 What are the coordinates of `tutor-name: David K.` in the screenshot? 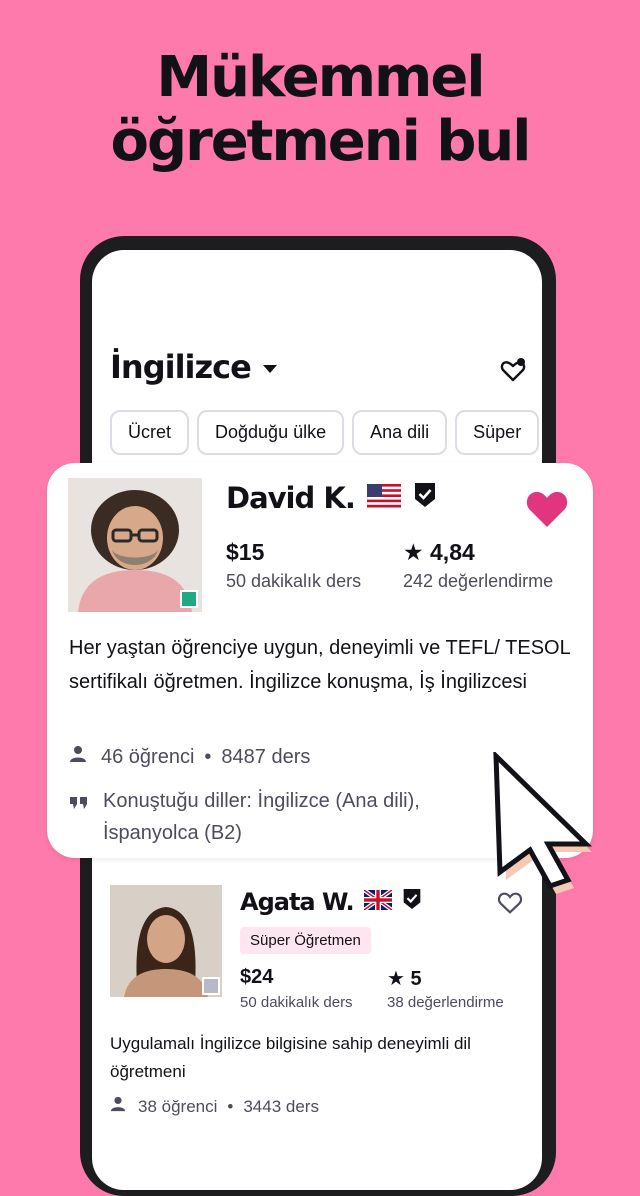 It's located at (291, 498).